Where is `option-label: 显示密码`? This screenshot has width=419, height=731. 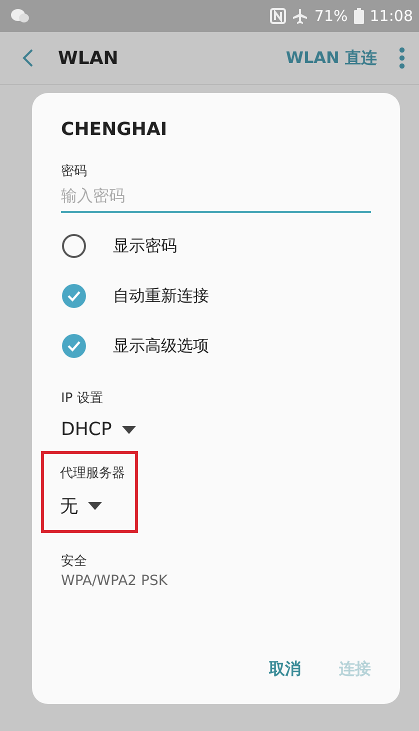 option-label: 显示密码 is located at coordinates (145, 246).